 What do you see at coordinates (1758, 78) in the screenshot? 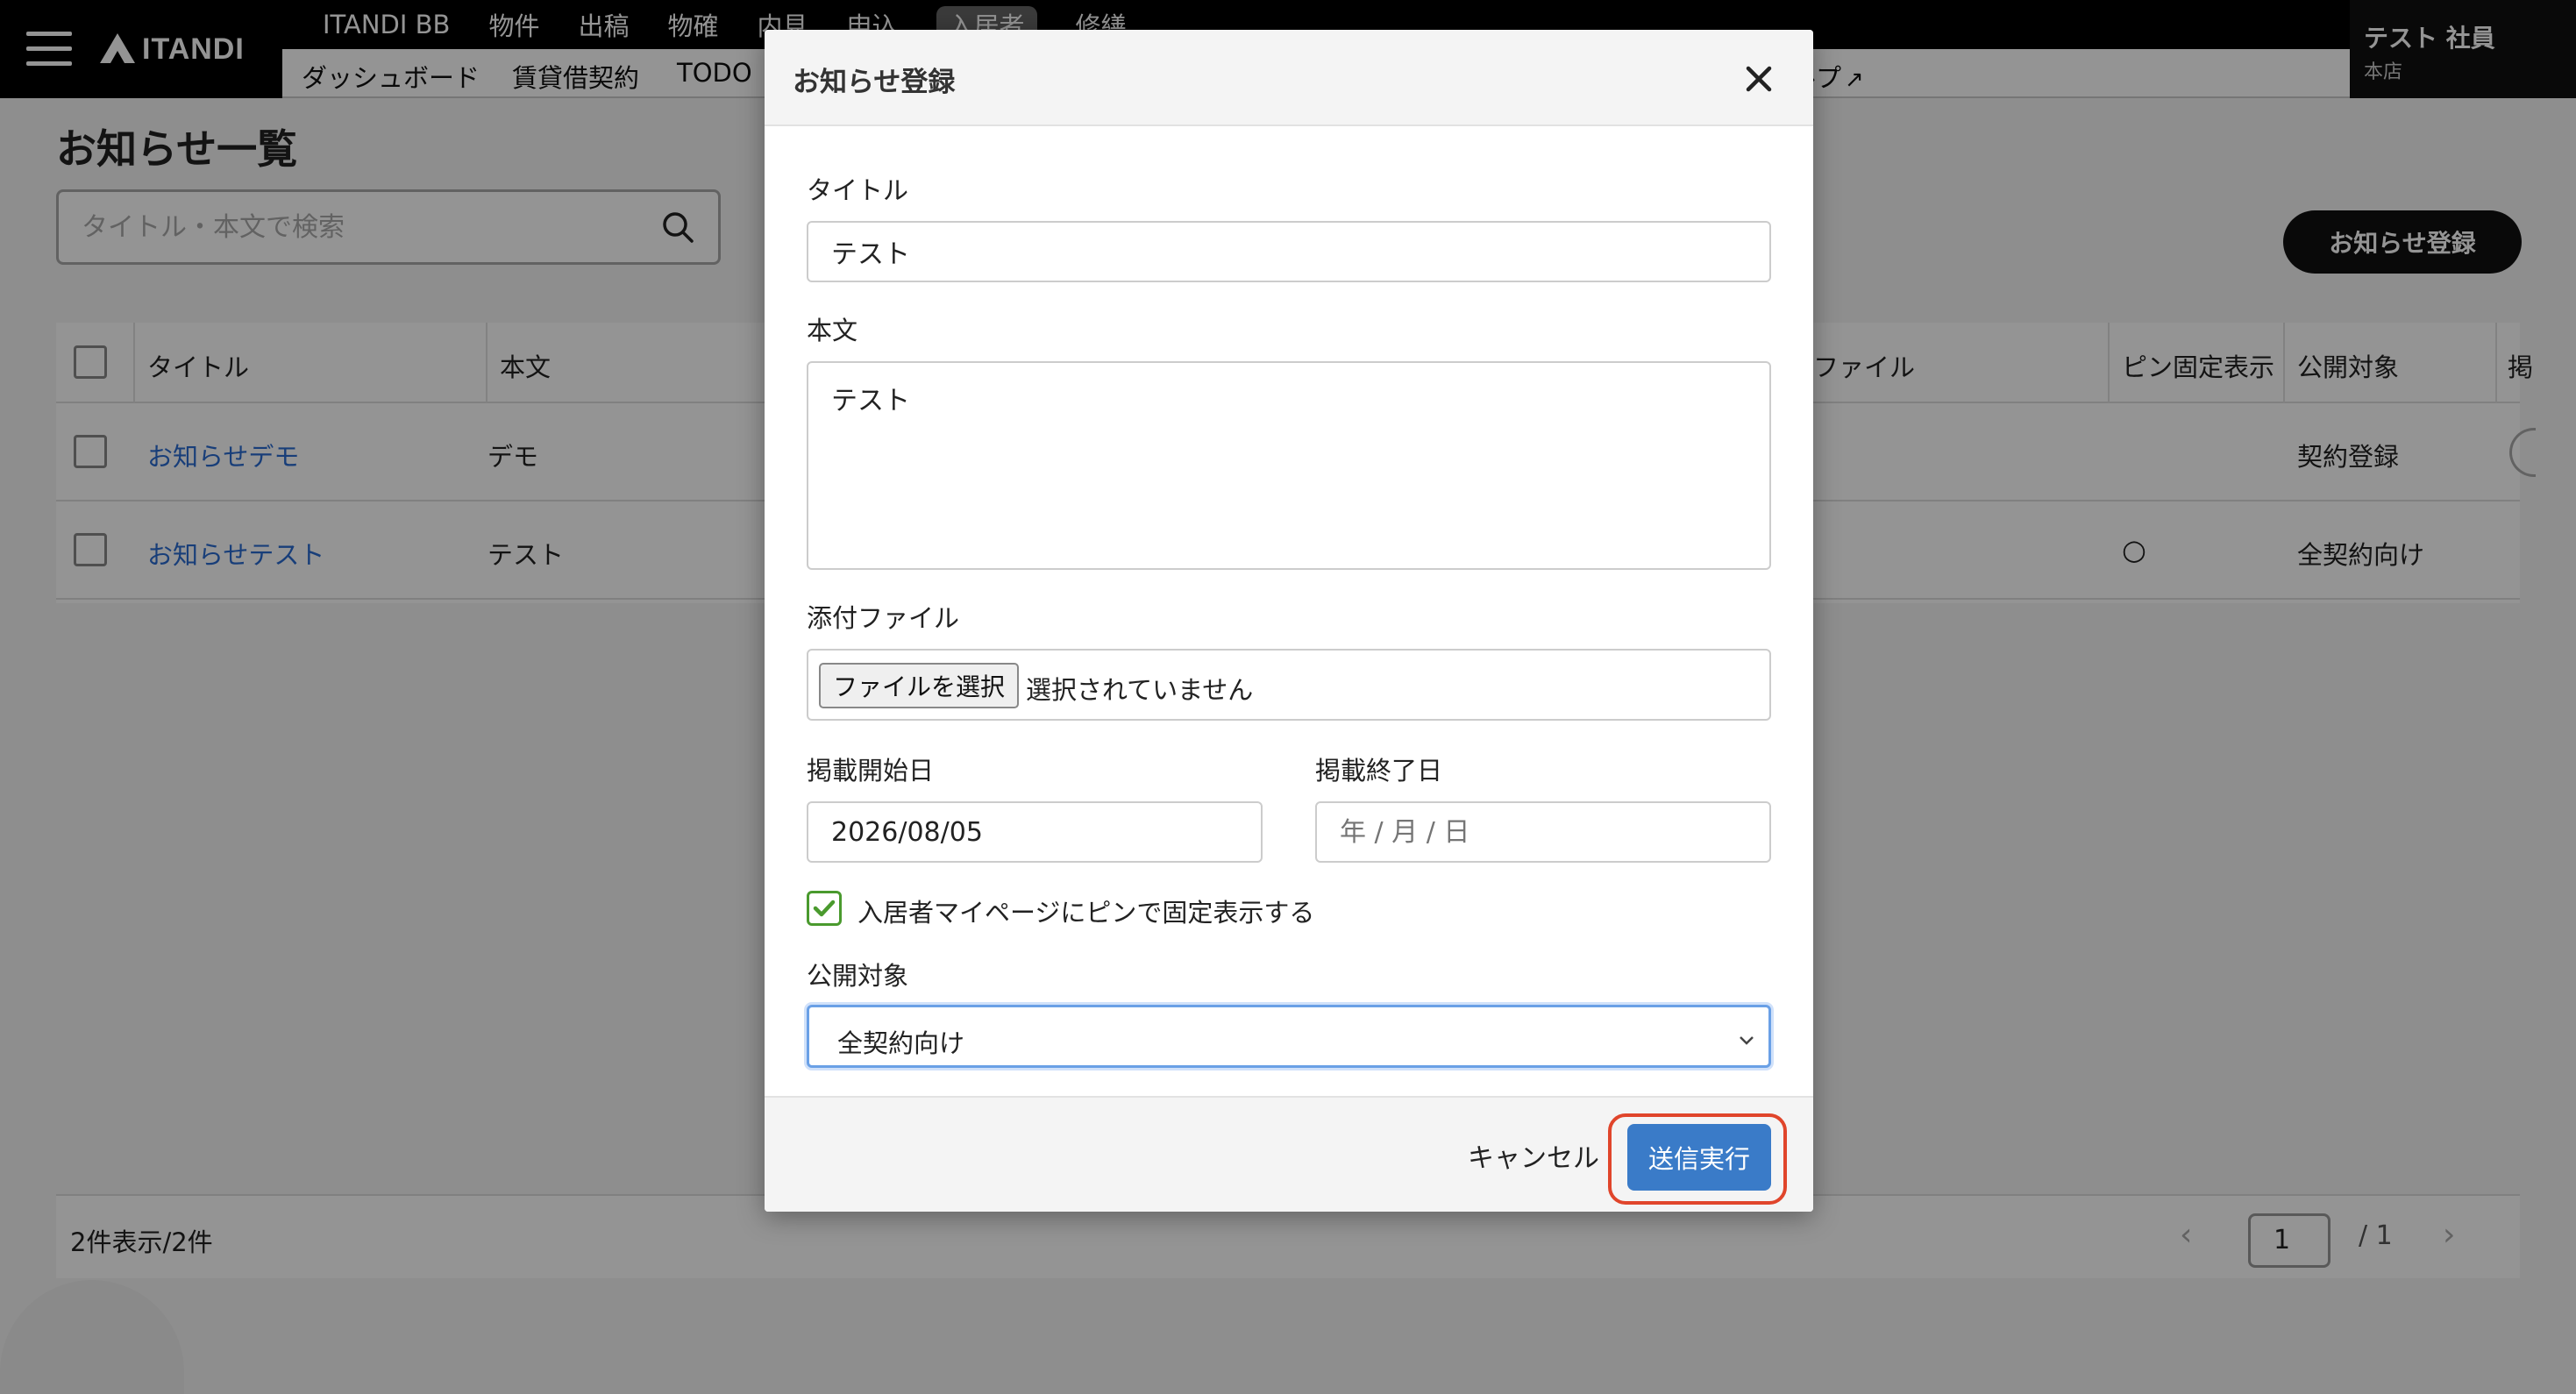
I see `close-icon` at bounding box center [1758, 78].